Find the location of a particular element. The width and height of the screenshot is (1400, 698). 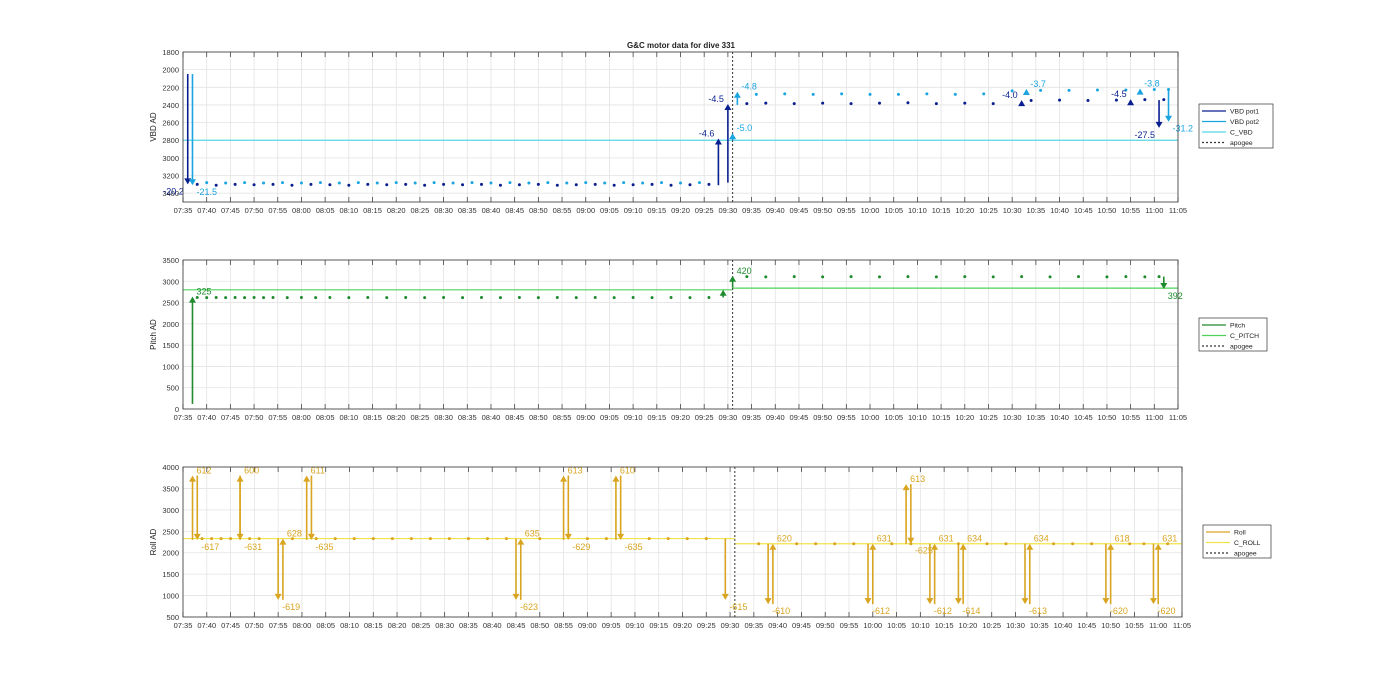

y-tick-label: 2800 is located at coordinates (170, 140).